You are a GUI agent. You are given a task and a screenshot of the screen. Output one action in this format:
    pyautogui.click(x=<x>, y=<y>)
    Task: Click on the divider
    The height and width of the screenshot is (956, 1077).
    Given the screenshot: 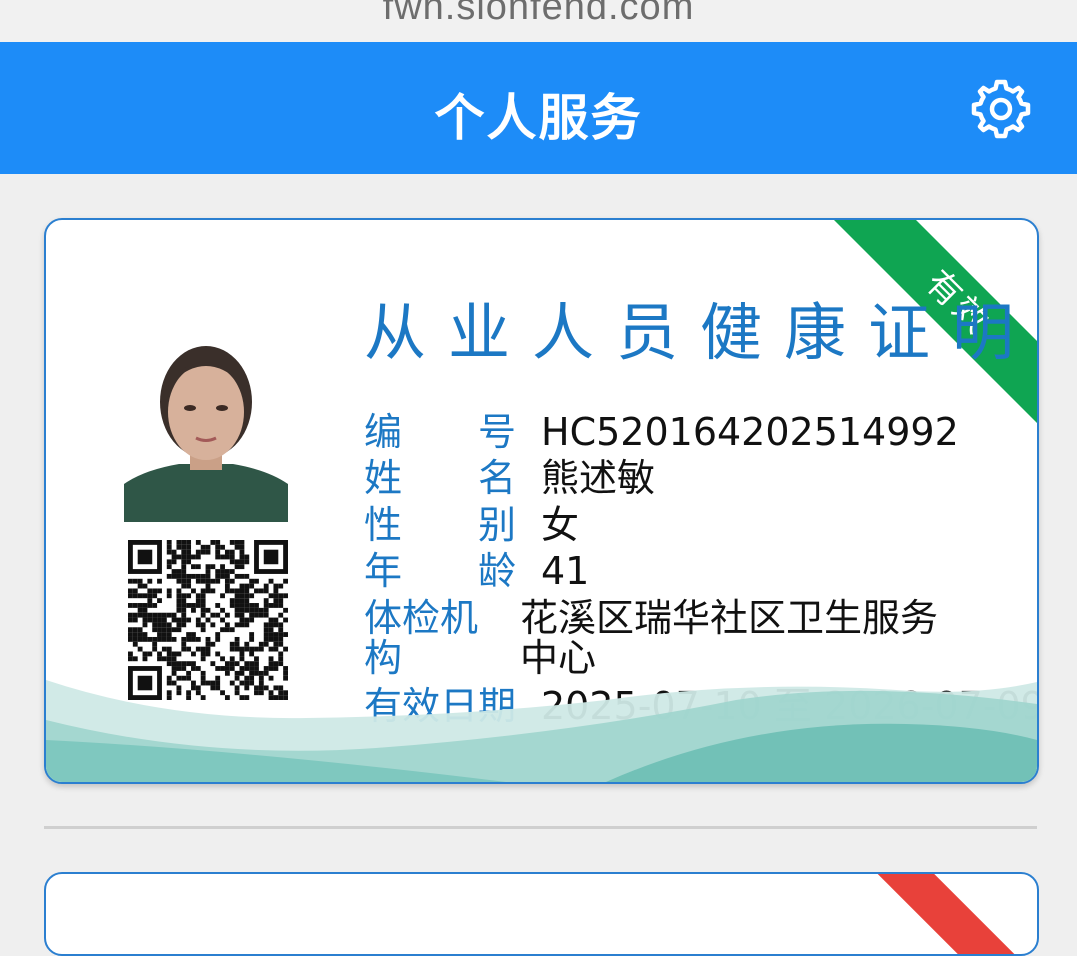 What is the action you would take?
    pyautogui.click(x=540, y=827)
    